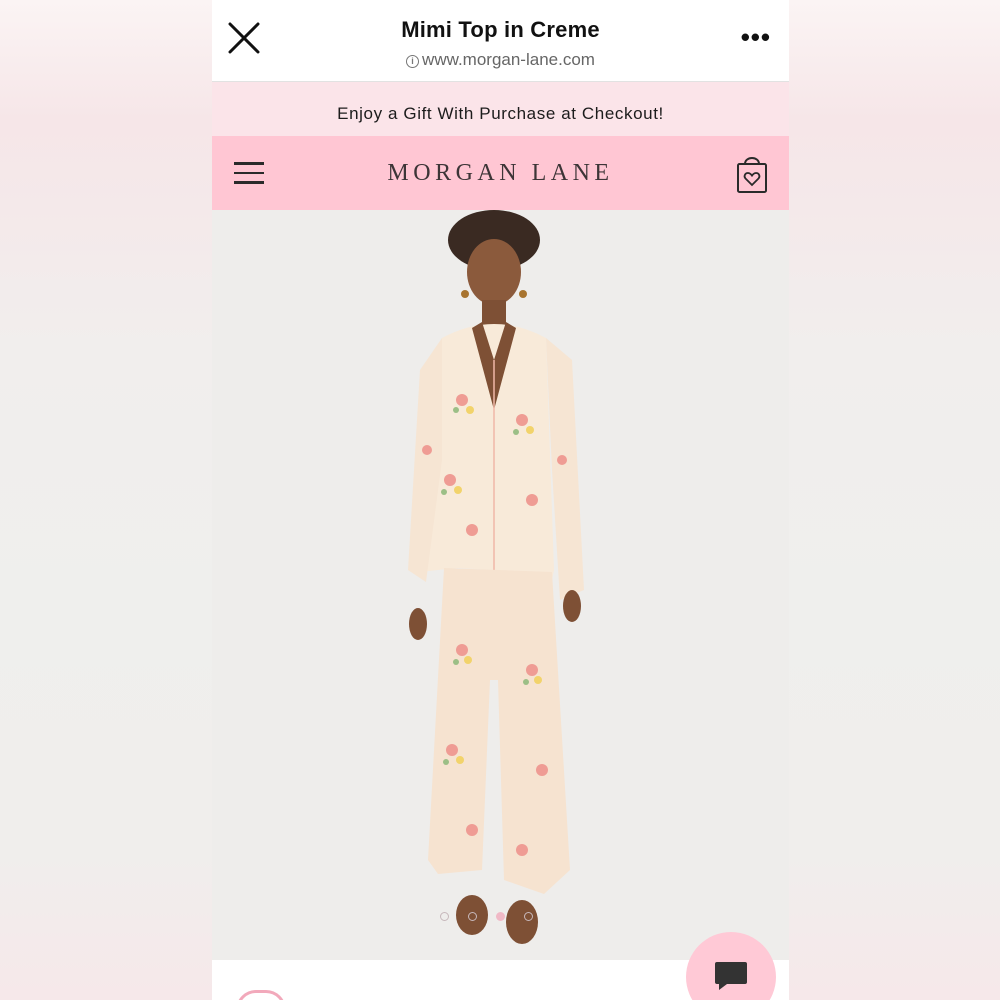  I want to click on url-display: i www.morgan-lane.com, so click(500, 60).